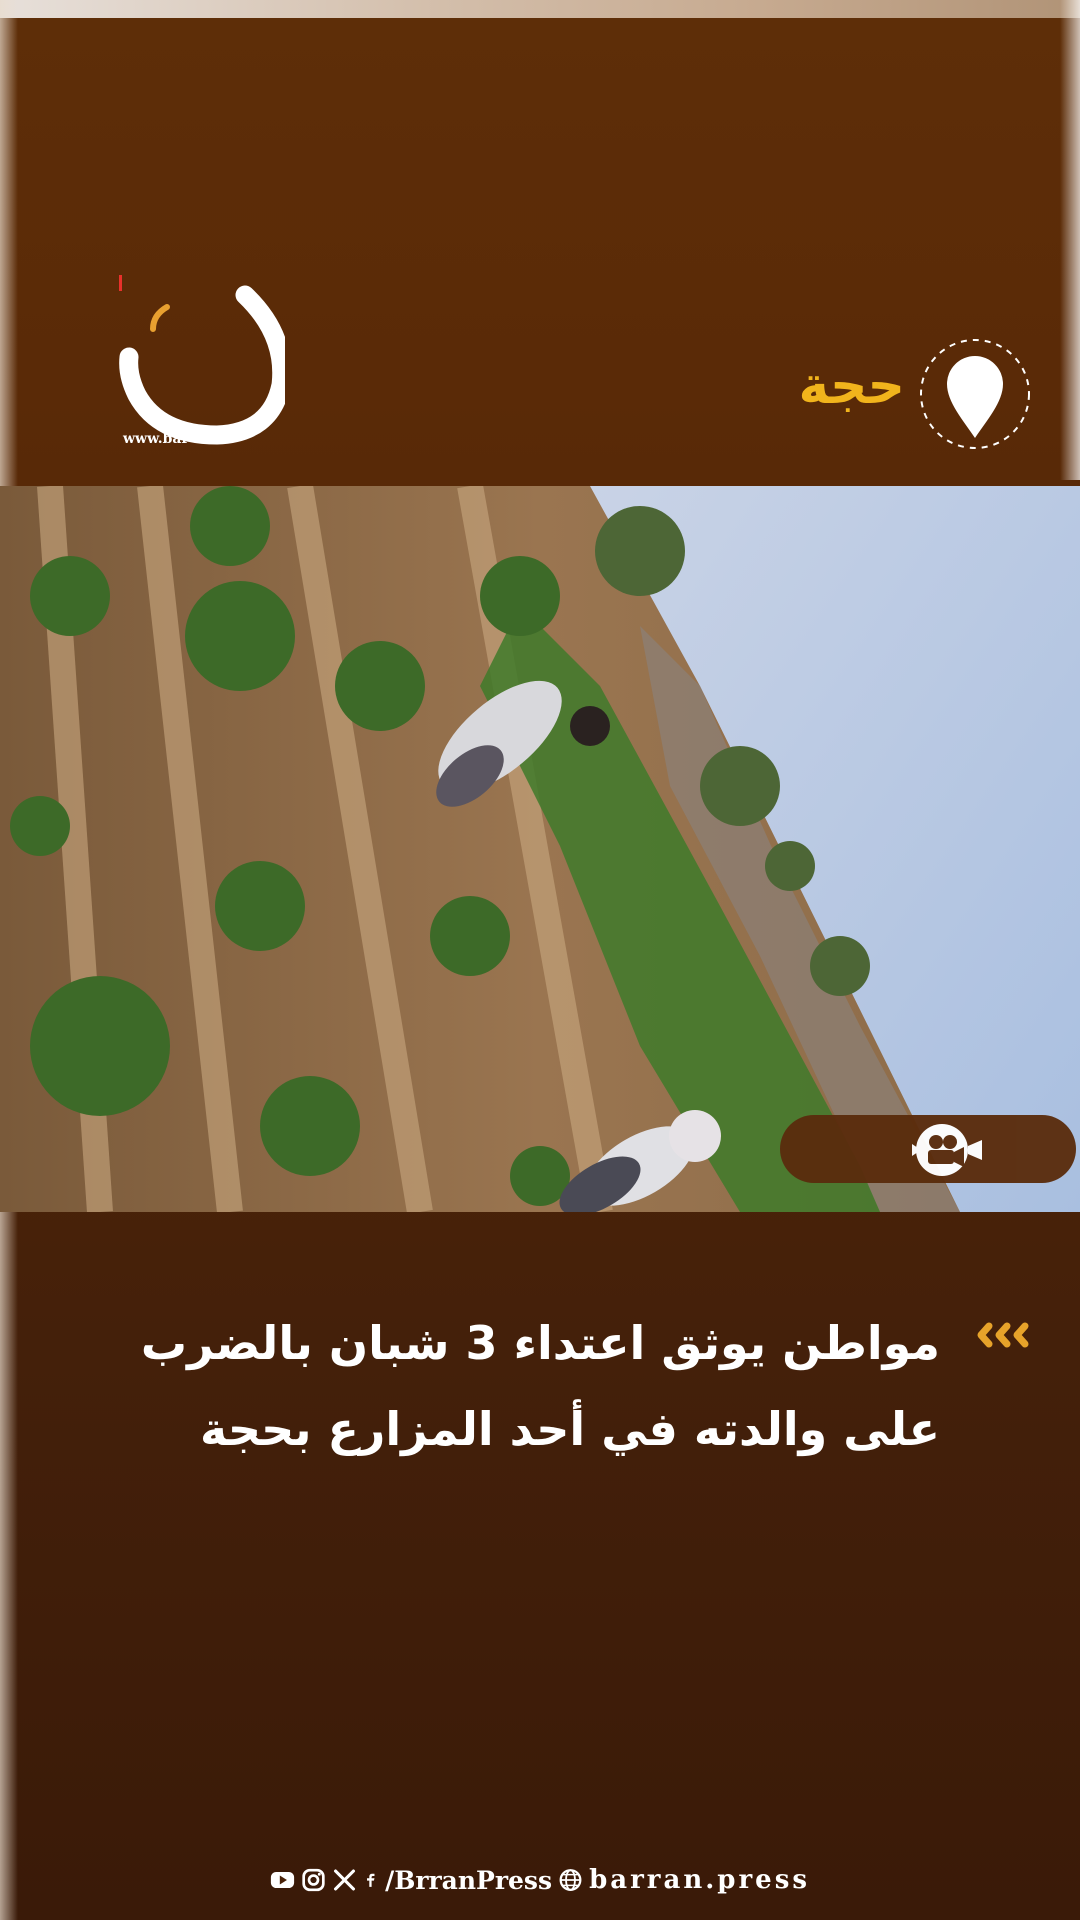 The height and width of the screenshot is (1920, 1080). What do you see at coordinates (371, 1880) in the screenshot?
I see `facebook-icon` at bounding box center [371, 1880].